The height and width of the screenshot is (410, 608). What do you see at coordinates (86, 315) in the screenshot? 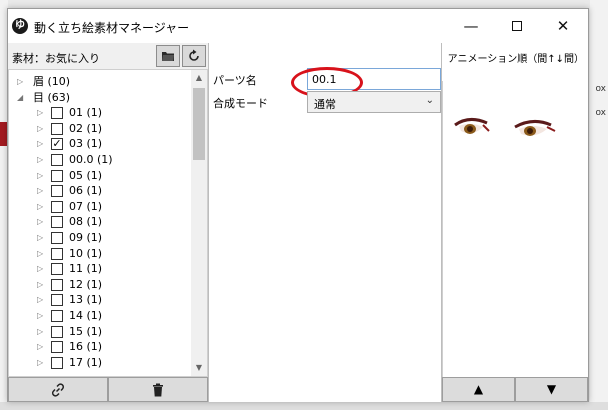
I see `tree-item-label: 14 (1)` at bounding box center [86, 315].